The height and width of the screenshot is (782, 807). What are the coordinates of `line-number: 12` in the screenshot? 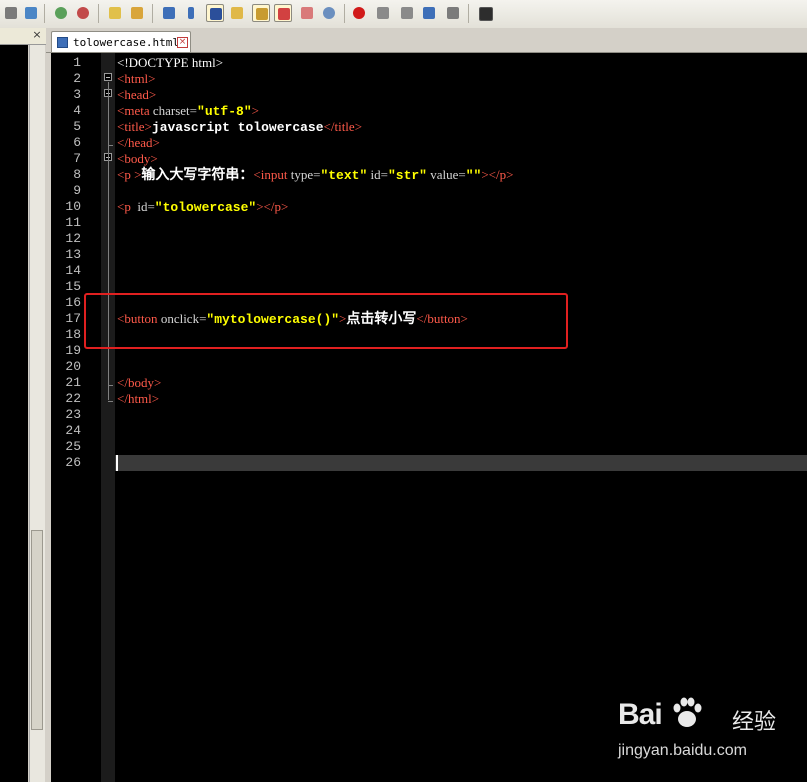 It's located at (73, 238).